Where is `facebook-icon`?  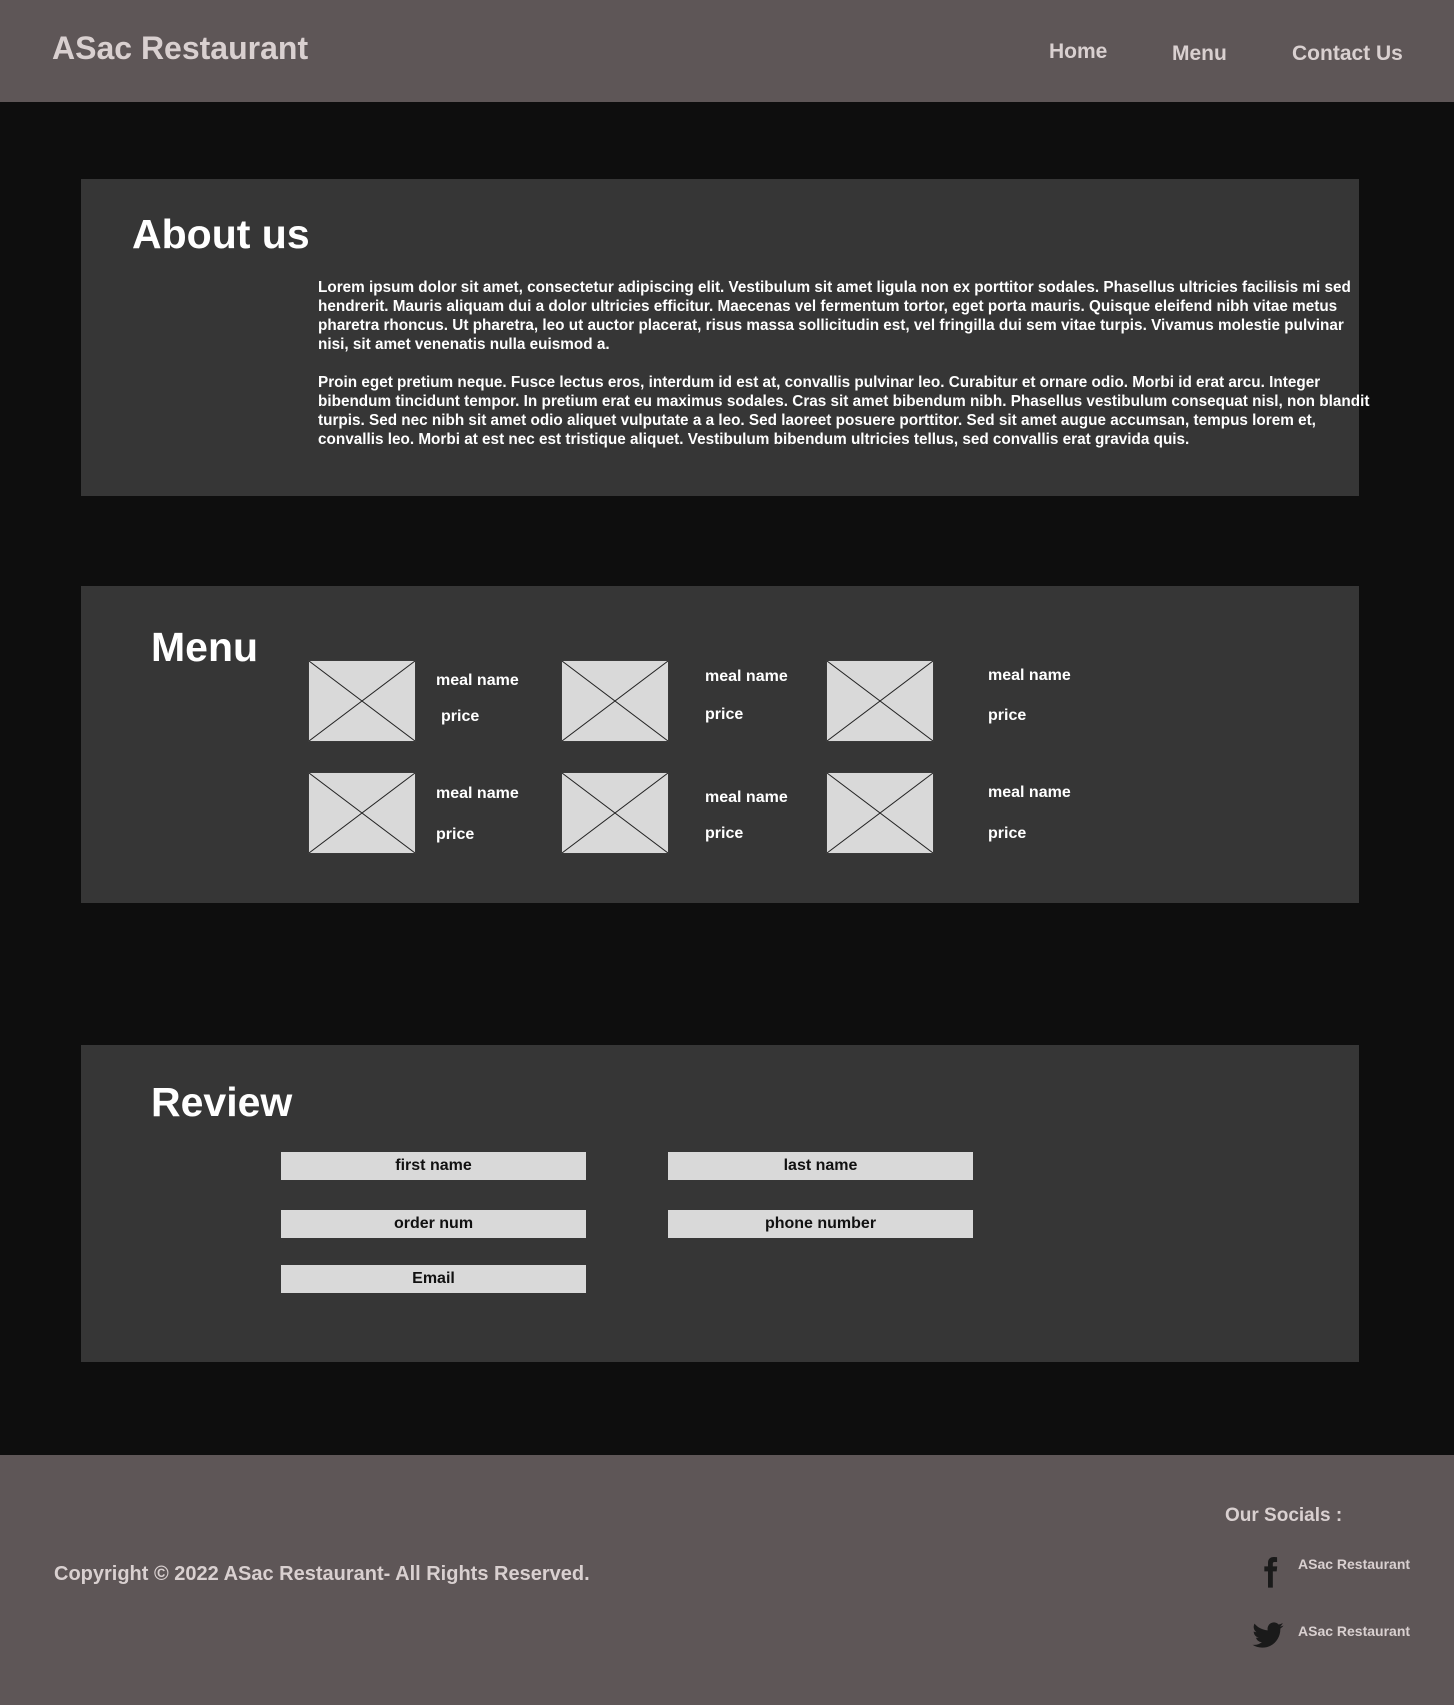 facebook-icon is located at coordinates (1270, 1572).